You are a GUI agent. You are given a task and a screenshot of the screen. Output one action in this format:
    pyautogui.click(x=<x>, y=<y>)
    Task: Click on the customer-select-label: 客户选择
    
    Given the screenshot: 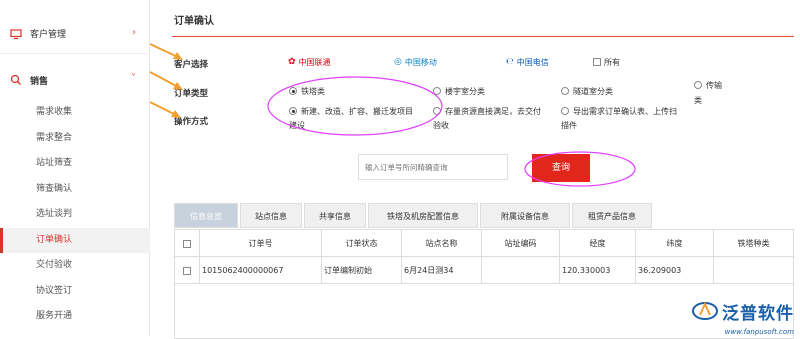 What is the action you would take?
    pyautogui.click(x=191, y=65)
    